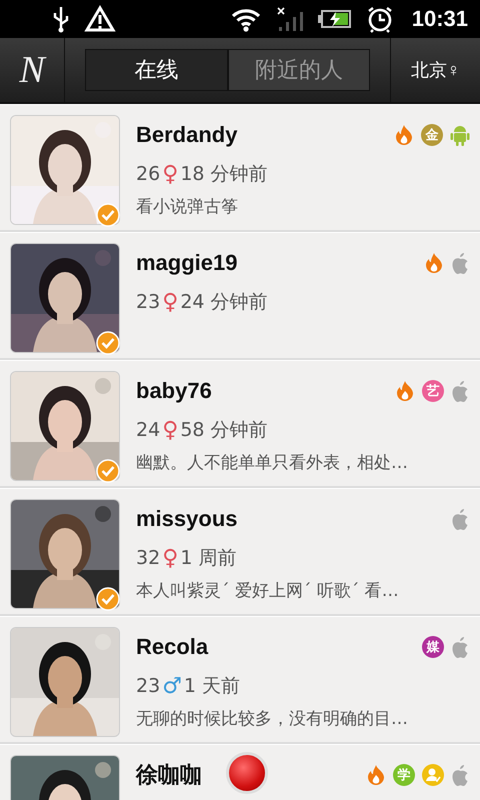  What do you see at coordinates (169, 775) in the screenshot?
I see `user-name: 徐咖咖` at bounding box center [169, 775].